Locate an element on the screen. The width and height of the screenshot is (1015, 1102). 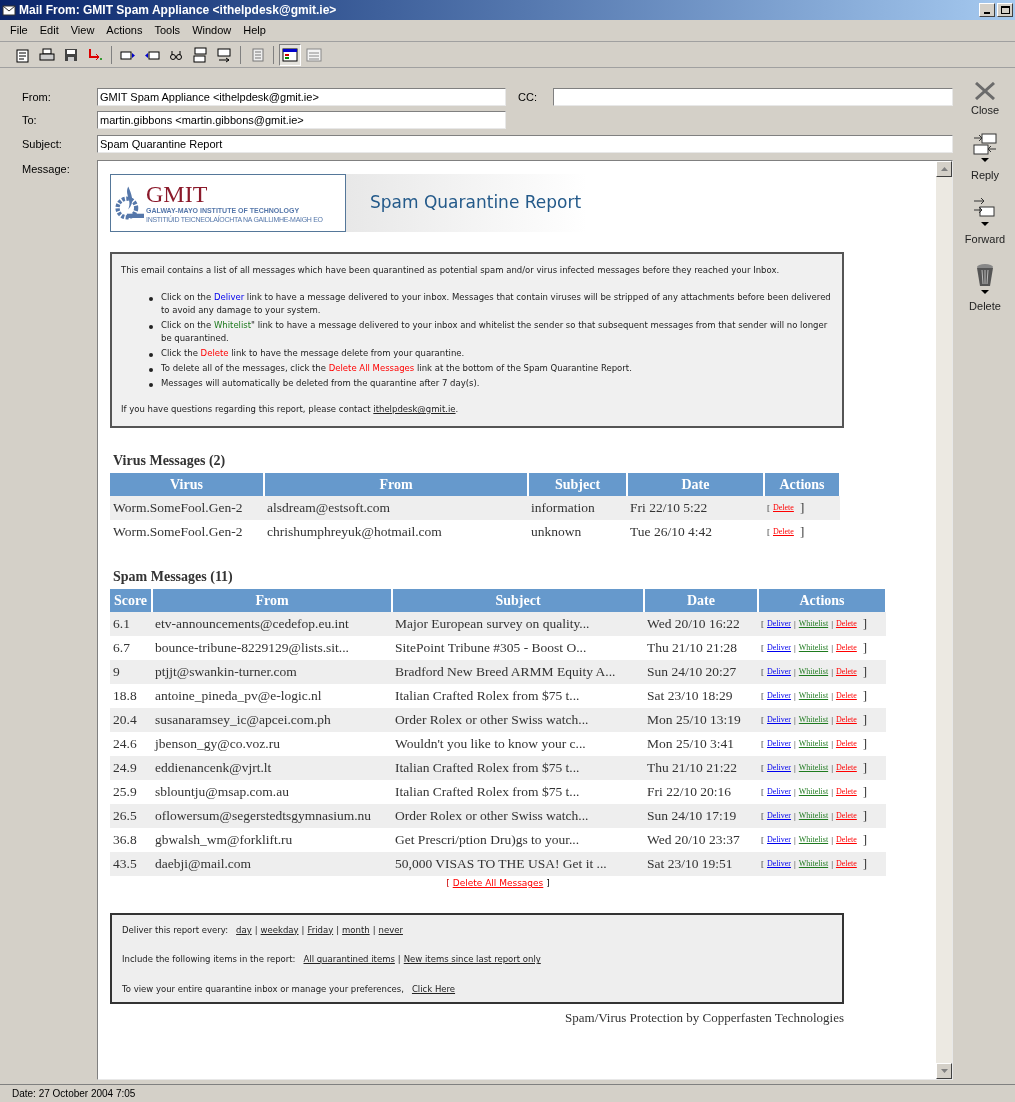
preference-link: never is located at coordinates (390, 930).